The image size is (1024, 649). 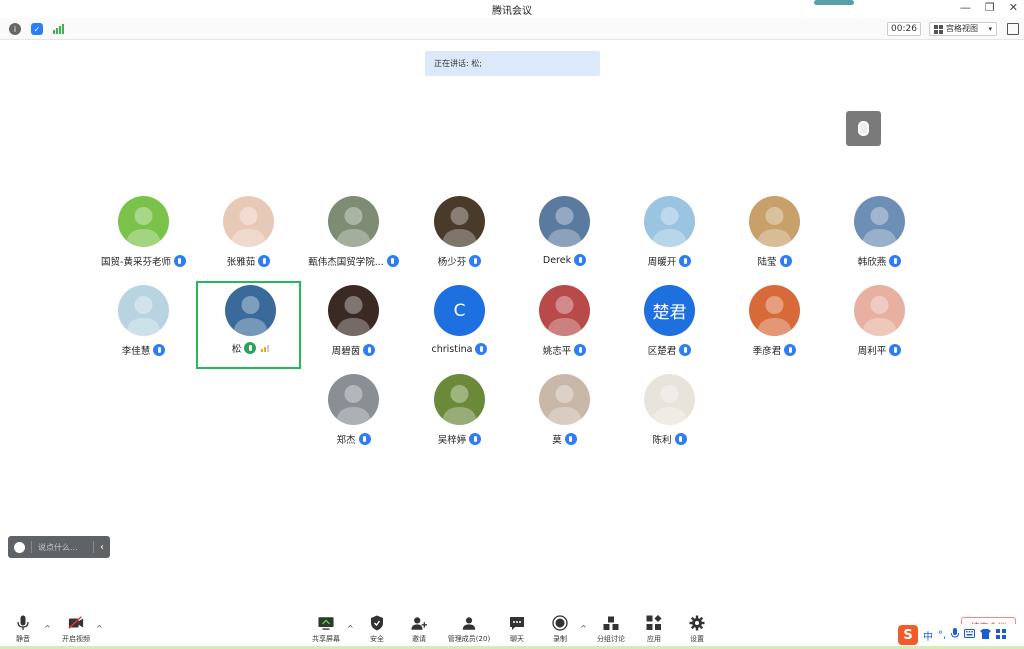 What do you see at coordinates (557, 440) in the screenshot?
I see `participant-name: 莫` at bounding box center [557, 440].